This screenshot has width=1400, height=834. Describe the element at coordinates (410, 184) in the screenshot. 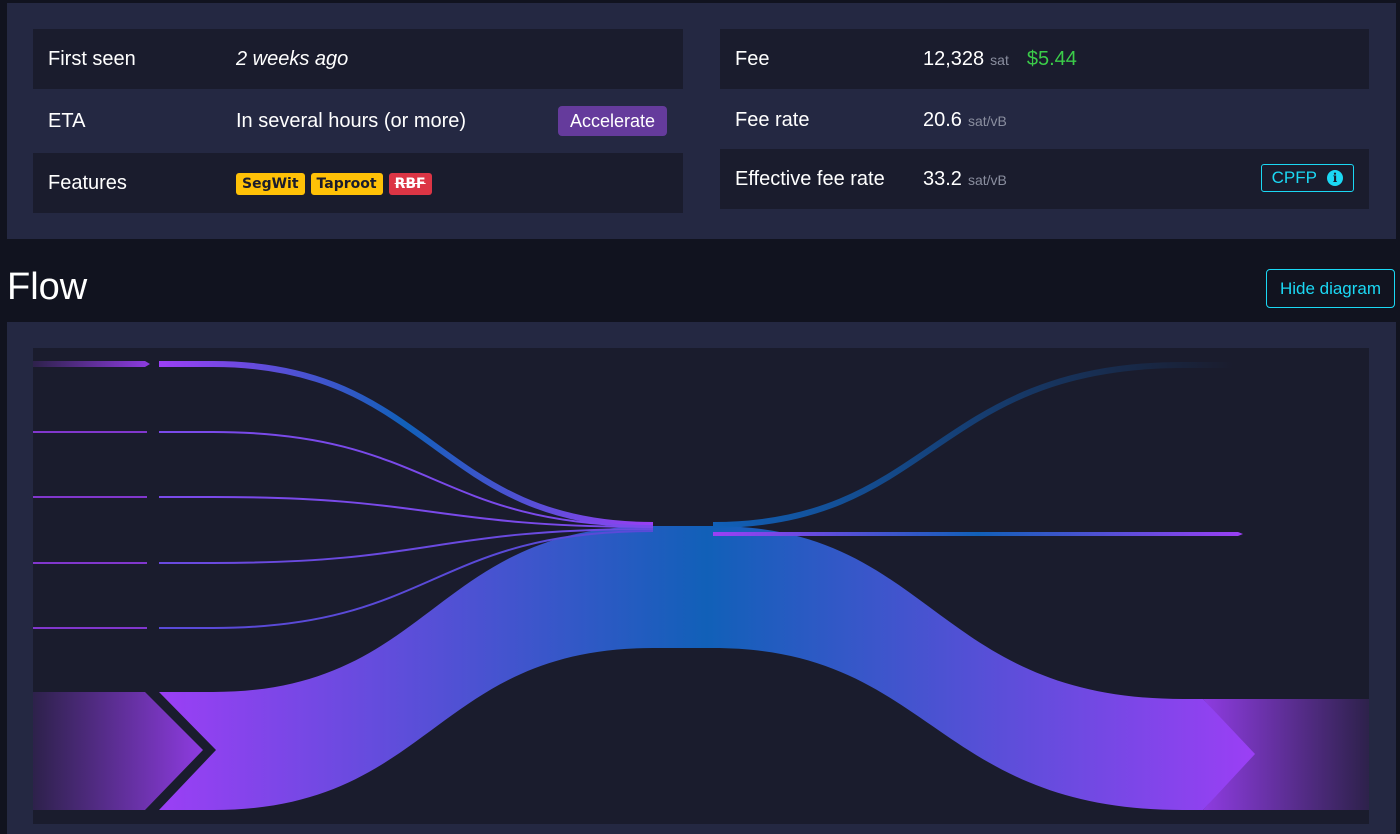

I see `rbf-badge: RBF` at that location.